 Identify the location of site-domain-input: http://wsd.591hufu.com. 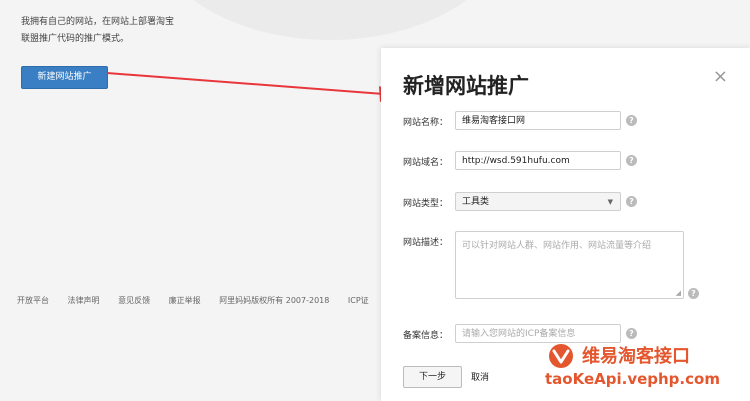
(538, 160).